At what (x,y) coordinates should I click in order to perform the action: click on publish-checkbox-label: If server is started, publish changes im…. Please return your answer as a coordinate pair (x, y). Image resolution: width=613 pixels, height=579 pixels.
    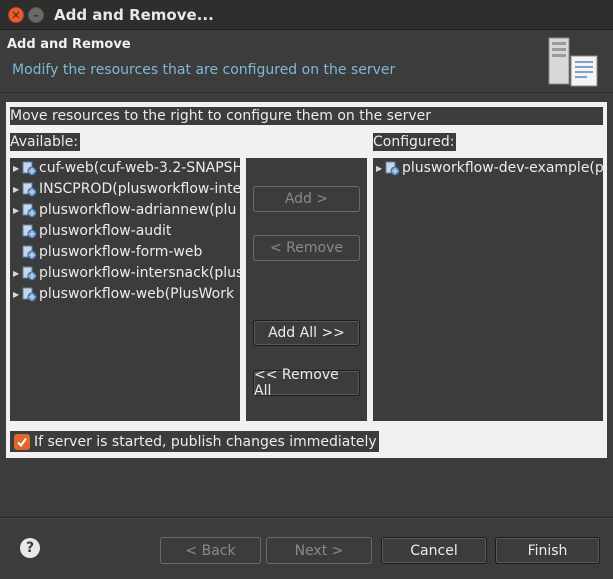
    Looking at the image, I should click on (205, 441).